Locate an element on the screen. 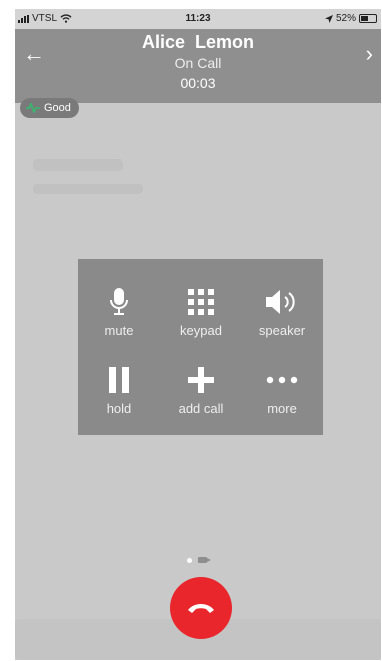 The image size is (382, 661). more-label: more is located at coordinates (282, 408).